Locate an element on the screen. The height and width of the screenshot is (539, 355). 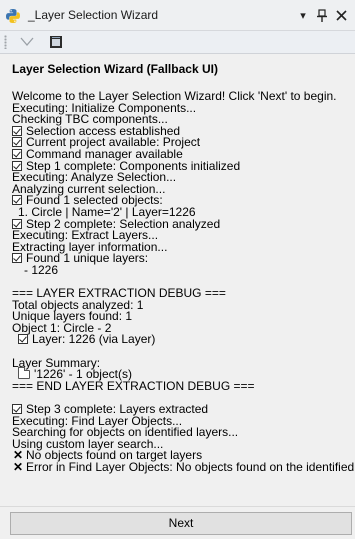
error-x-icon: ✕ is located at coordinates (18, 467).